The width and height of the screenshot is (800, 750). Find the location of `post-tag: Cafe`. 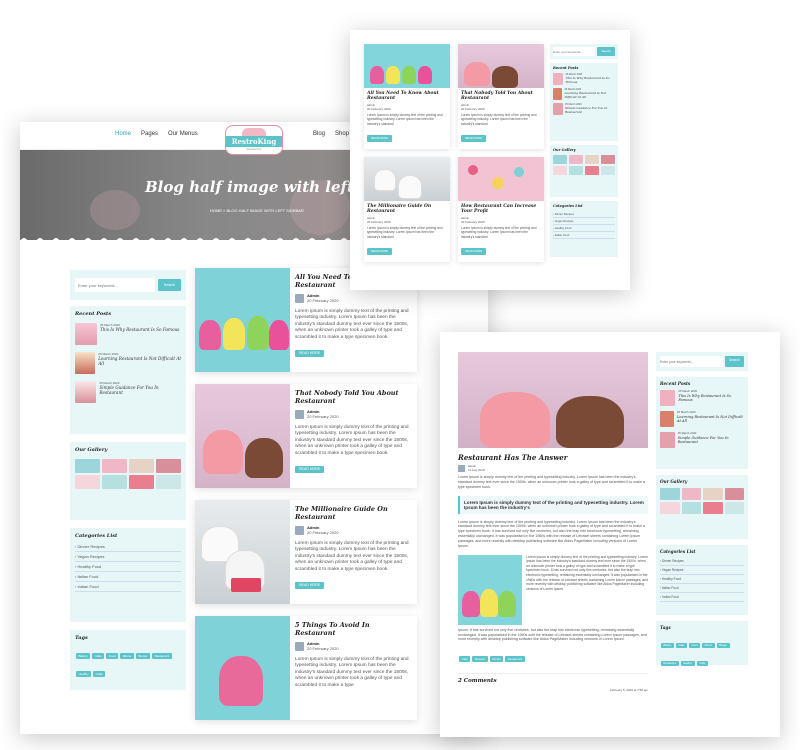

post-tag: Cafe is located at coordinates (465, 659).